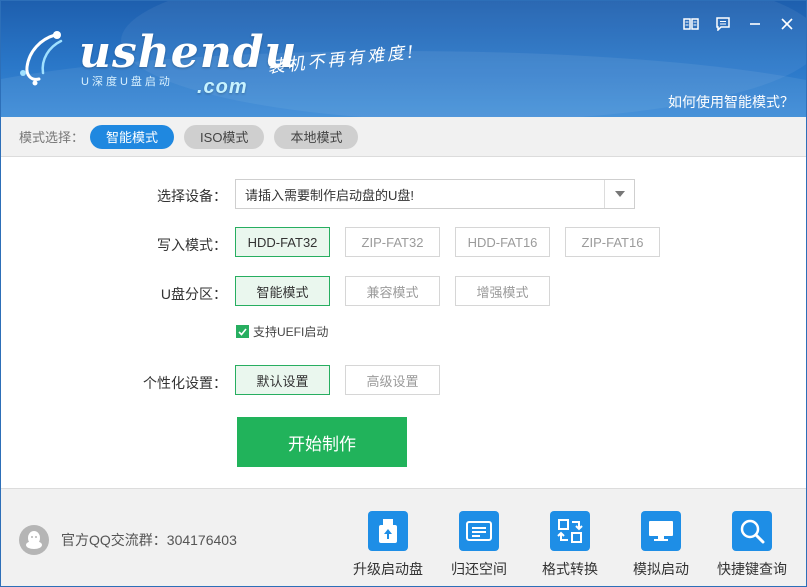  I want to click on restore-space-button: 归还空间, so click(479, 545).